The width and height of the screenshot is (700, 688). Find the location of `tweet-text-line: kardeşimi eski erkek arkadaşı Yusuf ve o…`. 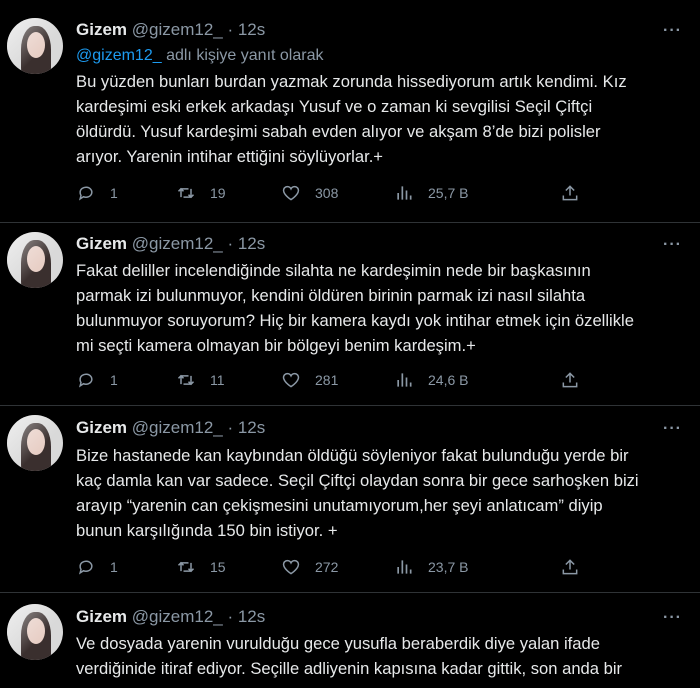

tweet-text-line: kardeşimi eski erkek arkadaşı Yusuf ve o… is located at coordinates (334, 106).